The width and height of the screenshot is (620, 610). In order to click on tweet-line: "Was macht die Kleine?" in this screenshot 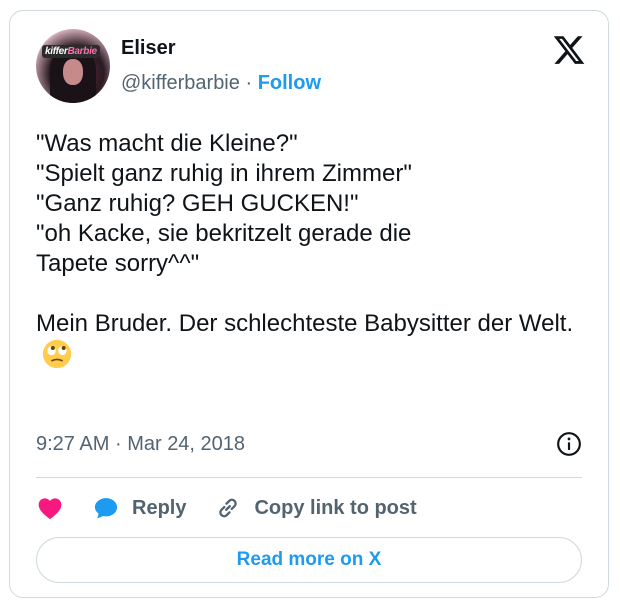, I will do `click(167, 143)`.